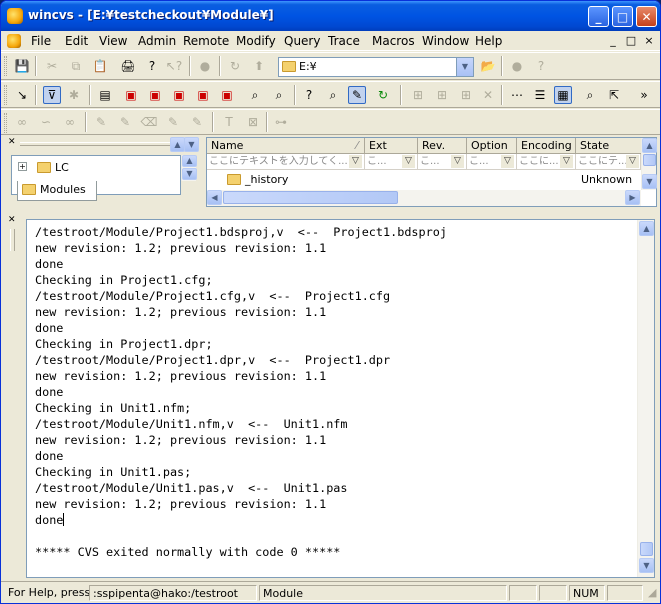 This screenshot has width=661, height=604. Describe the element at coordinates (649, 40) in the screenshot. I see `mdi-close-icon: ×` at that location.